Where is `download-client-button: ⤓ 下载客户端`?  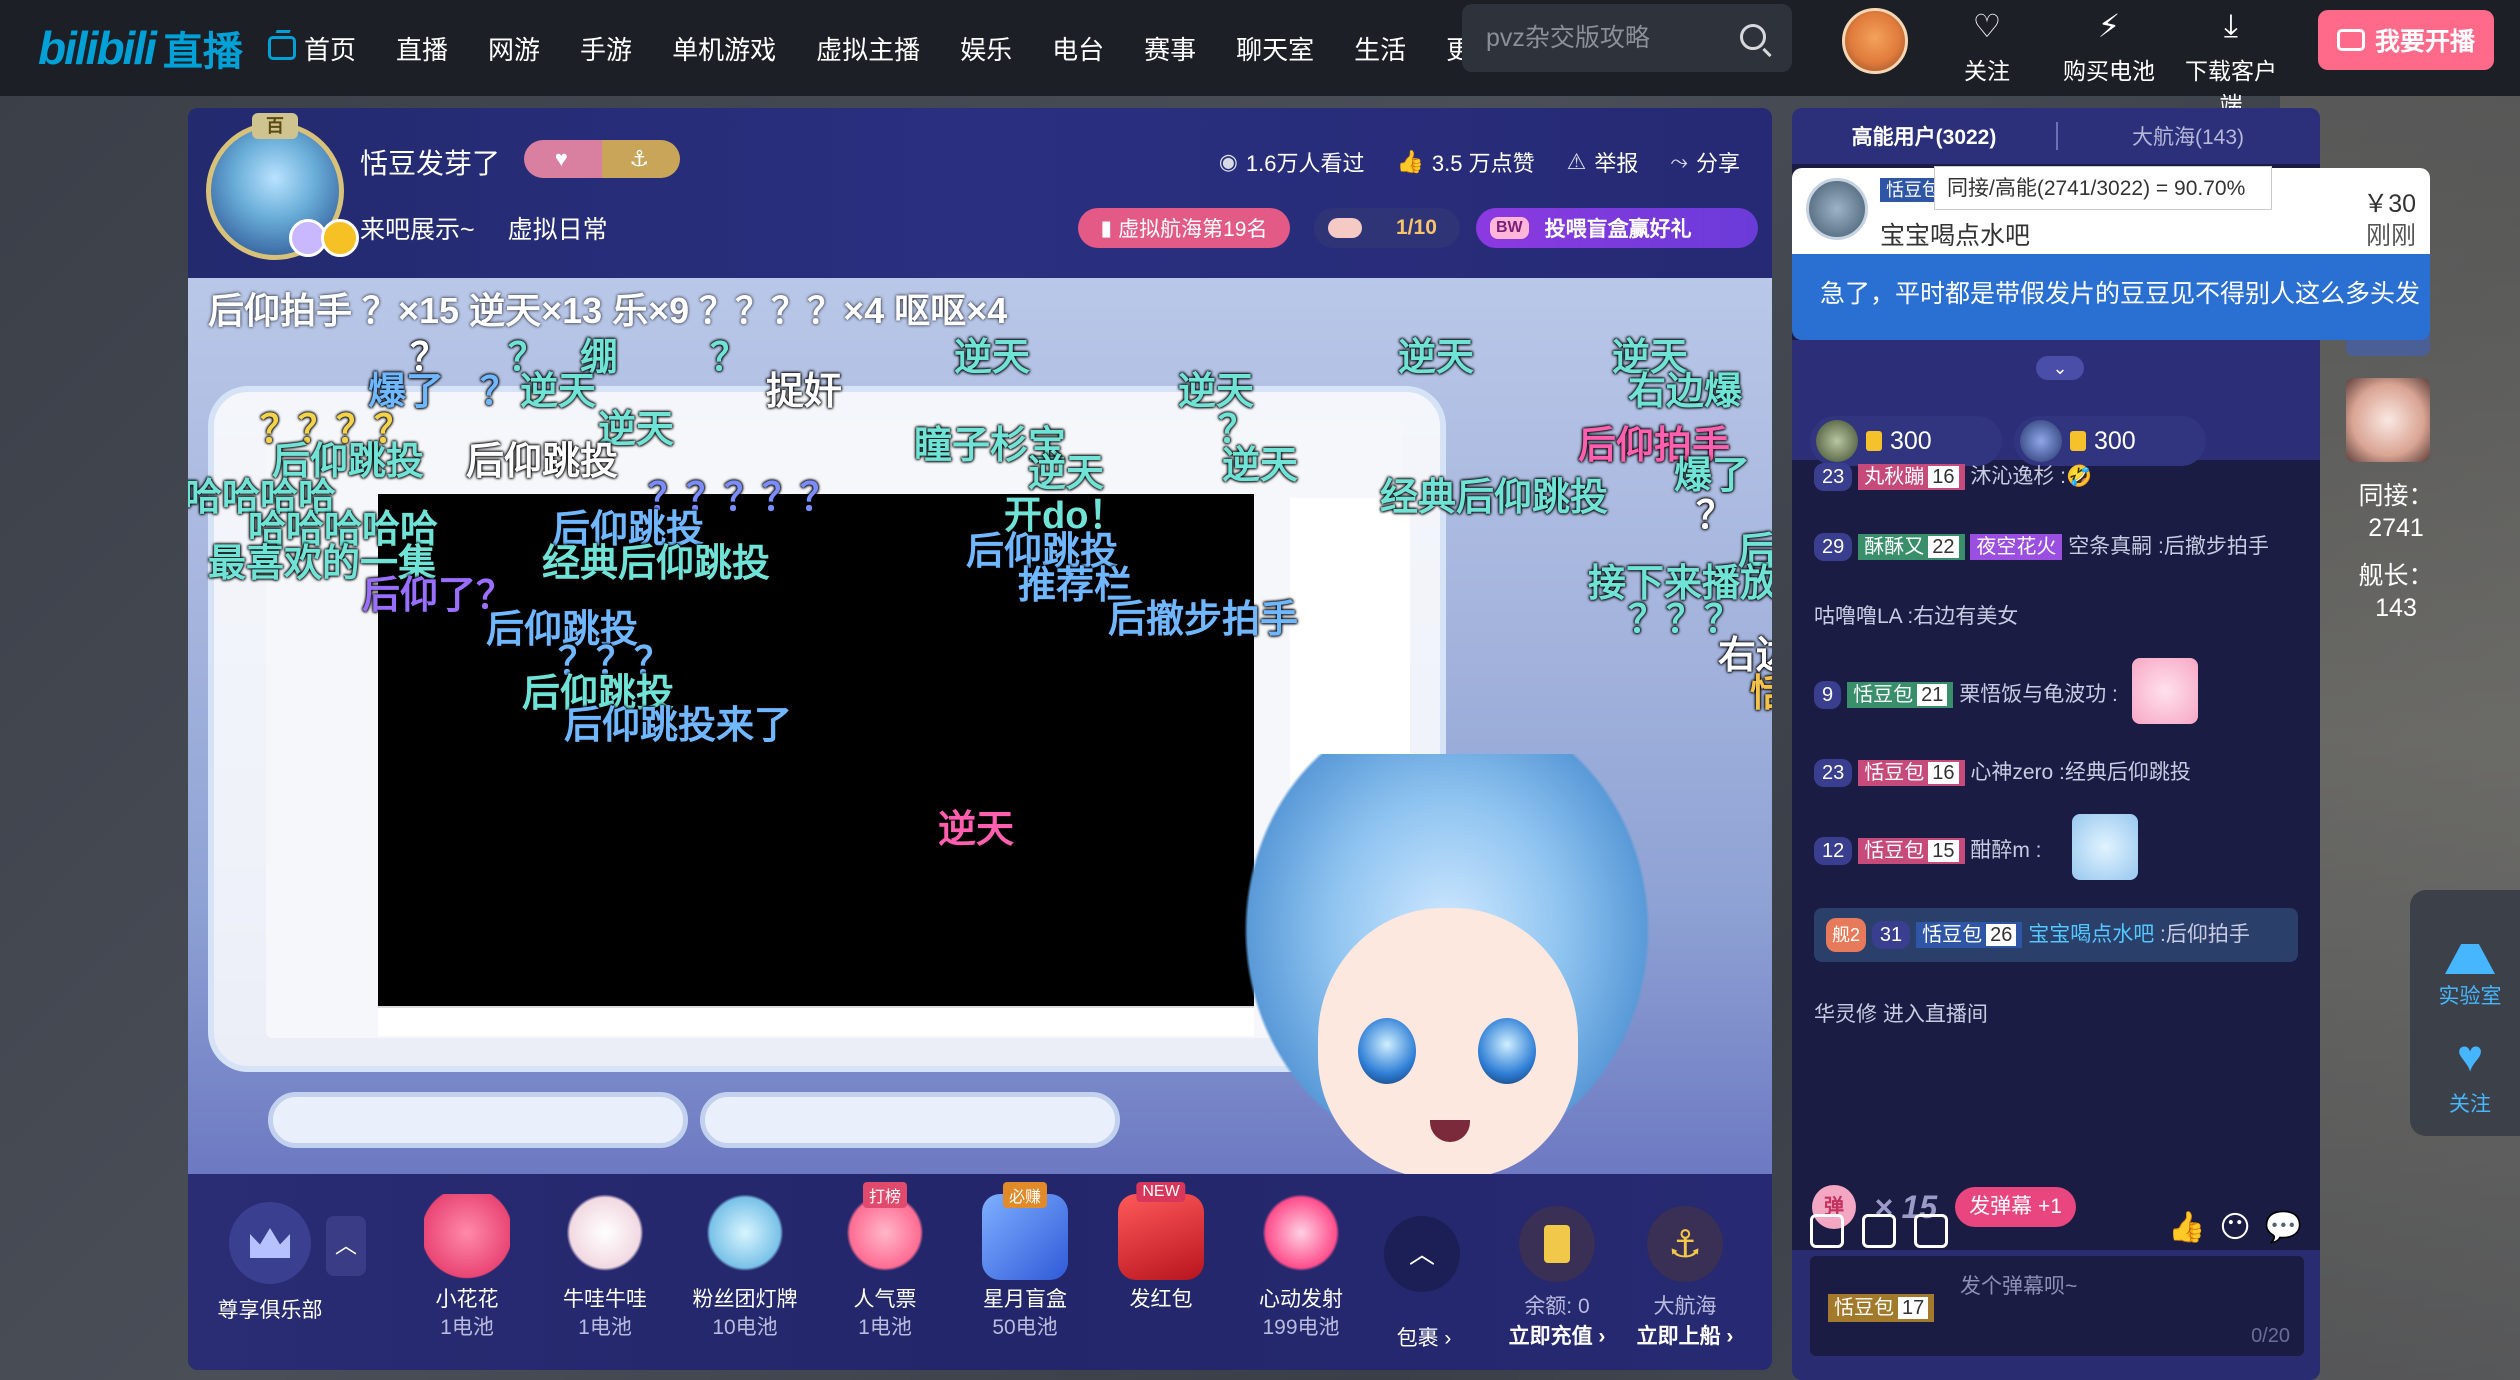 download-client-button: ⤓ 下载客户端 is located at coordinates (2231, 63).